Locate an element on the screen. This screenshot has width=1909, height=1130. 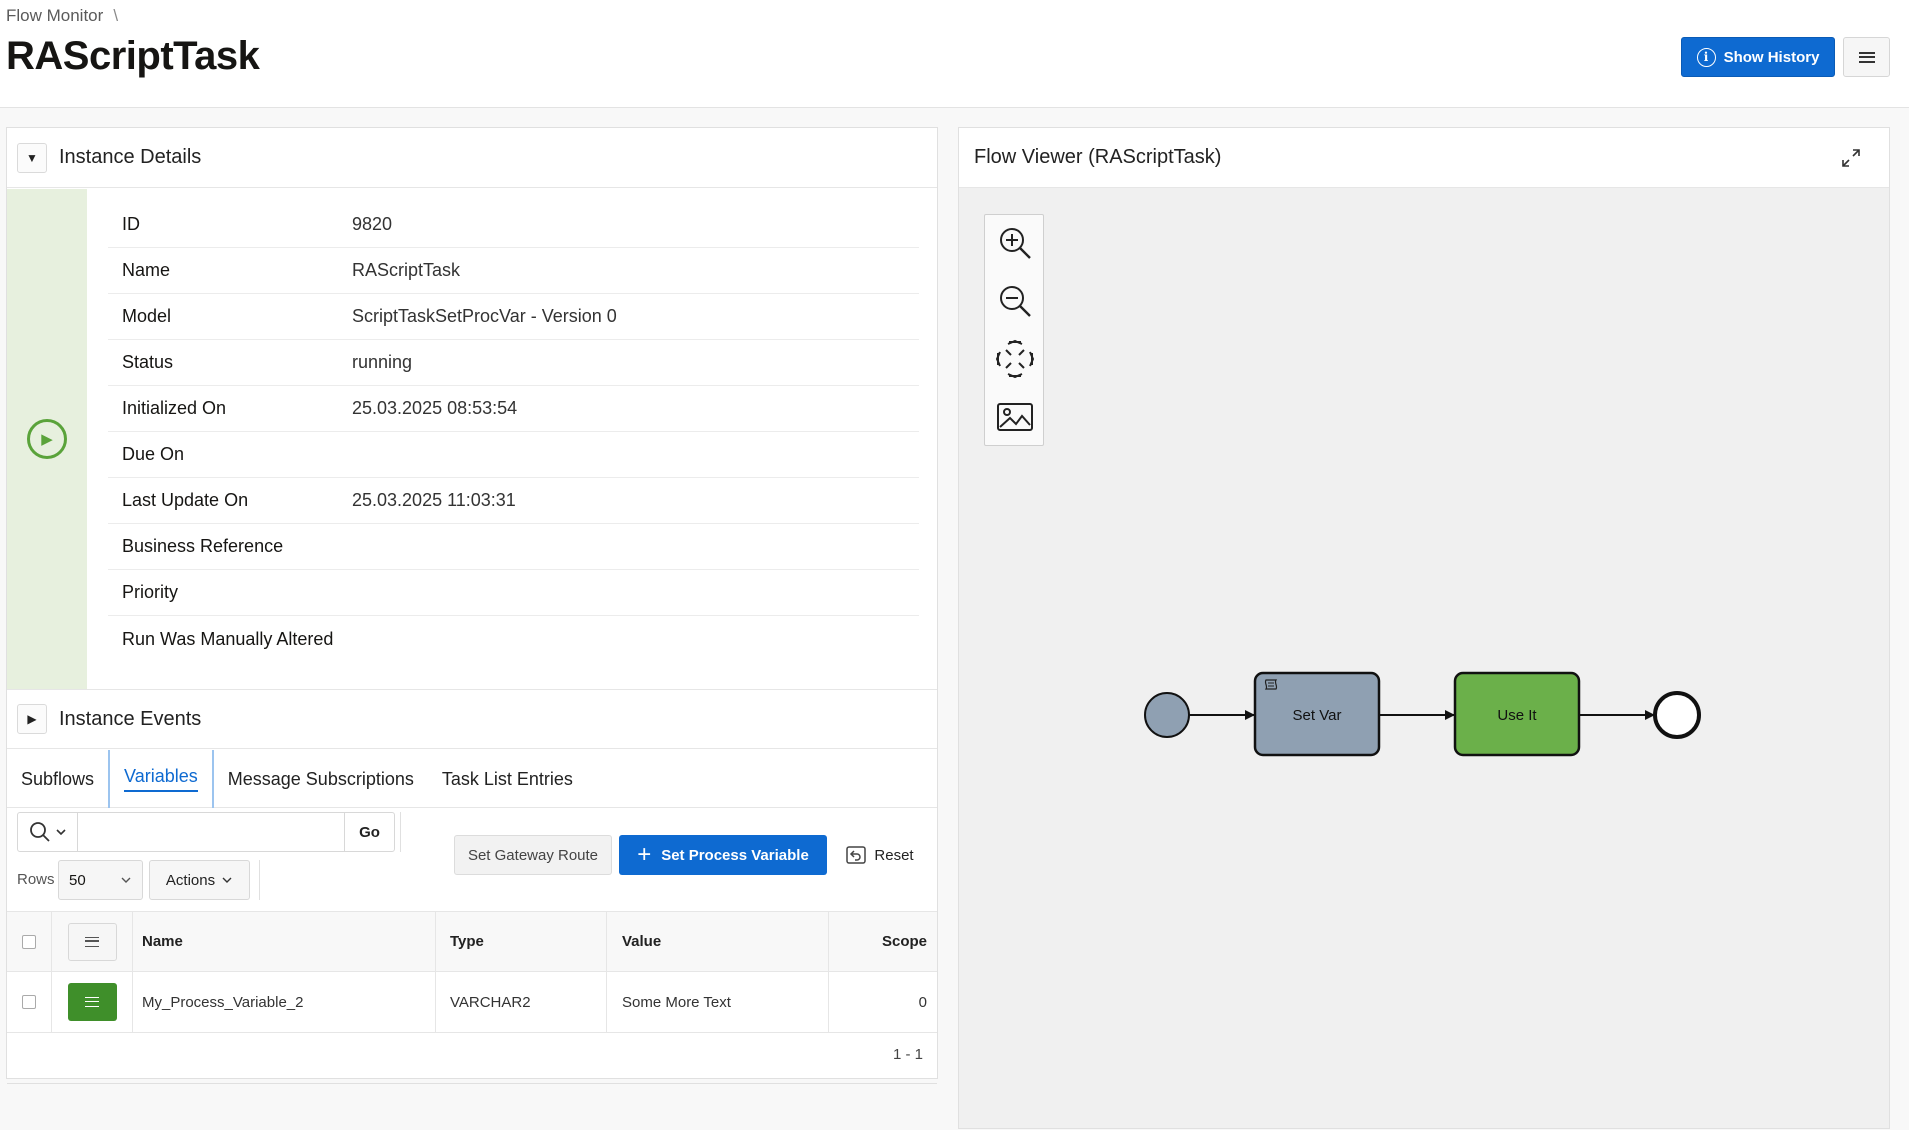
instance-details-collapse-button: ▼ is located at coordinates (32, 157).